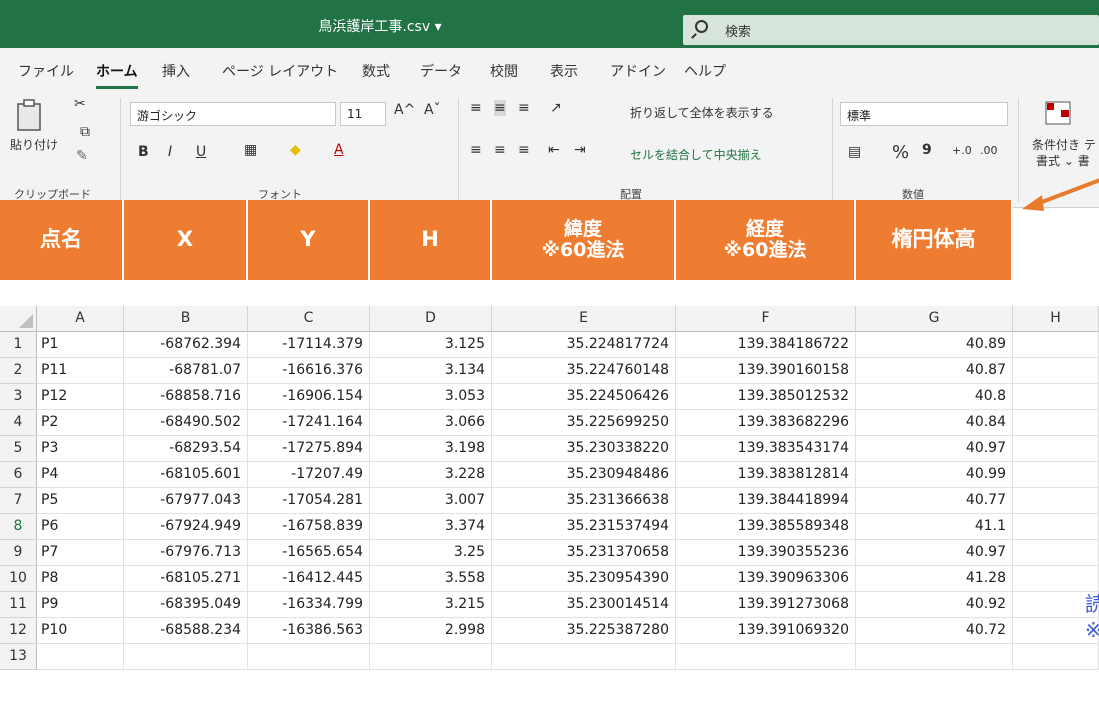 Image resolution: width=1099 pixels, height=716 pixels. What do you see at coordinates (934, 449) in the screenshot?
I see `cell: 40.97` at bounding box center [934, 449].